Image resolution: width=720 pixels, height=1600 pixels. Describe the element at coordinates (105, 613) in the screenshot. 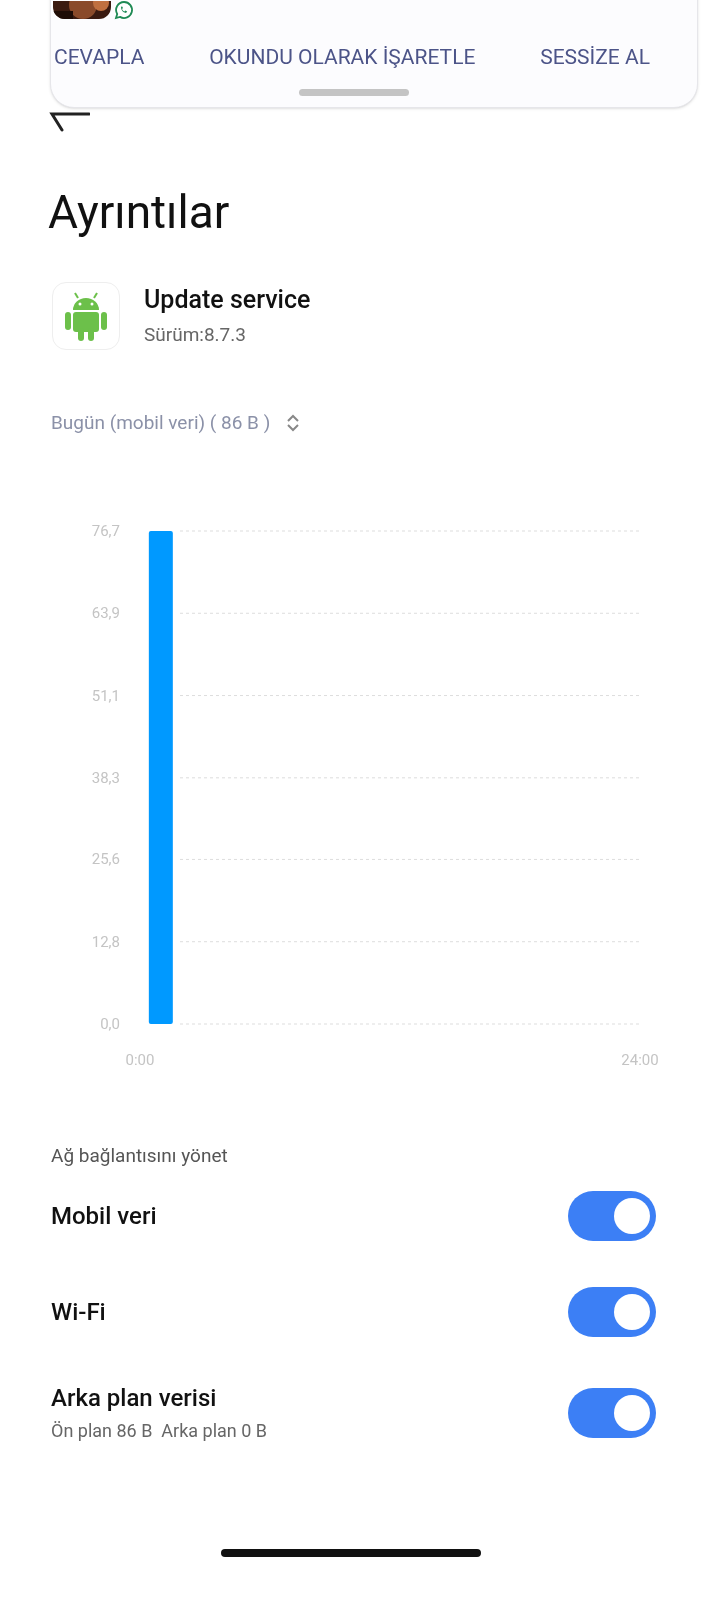

I see `axis-tick-label: 63,9` at that location.